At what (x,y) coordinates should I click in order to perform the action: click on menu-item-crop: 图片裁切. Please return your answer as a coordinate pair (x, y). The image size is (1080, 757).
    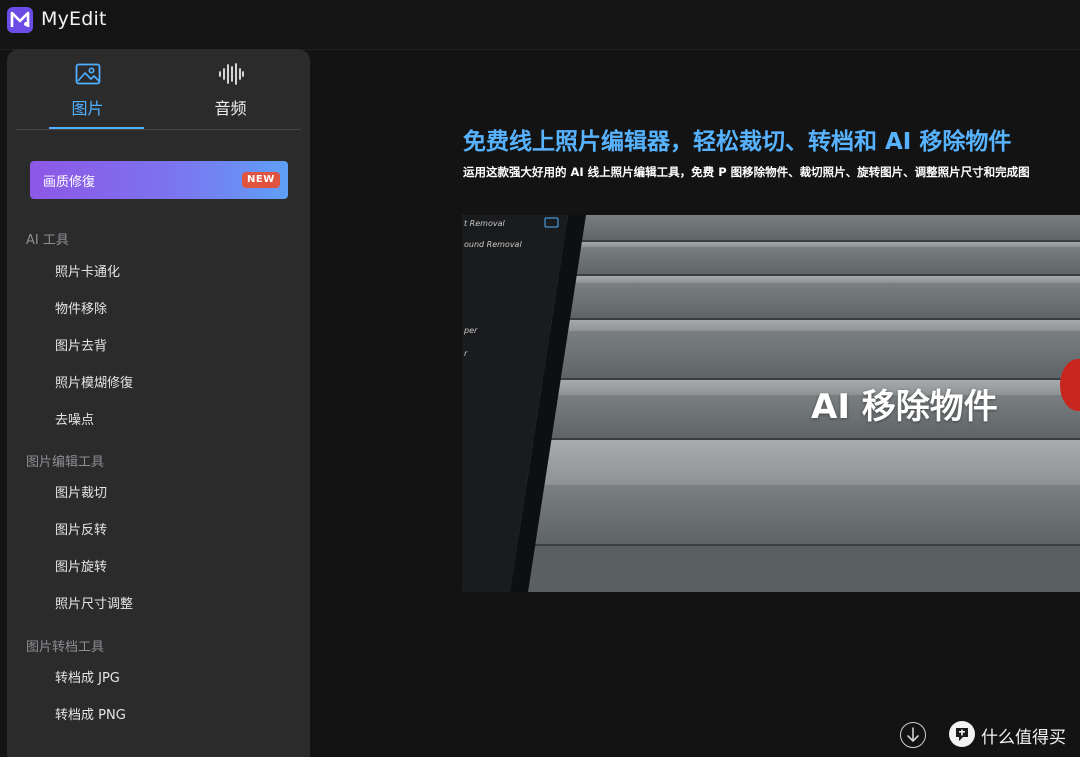
    Looking at the image, I should click on (81, 491).